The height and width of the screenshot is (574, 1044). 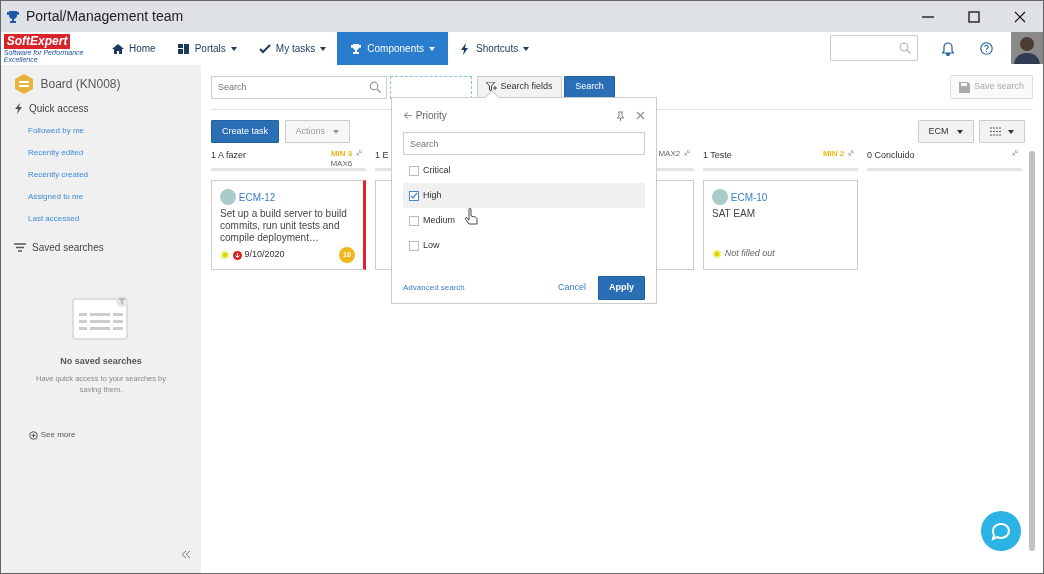 I want to click on quick-access-link: Recently edited, so click(x=42, y=153).